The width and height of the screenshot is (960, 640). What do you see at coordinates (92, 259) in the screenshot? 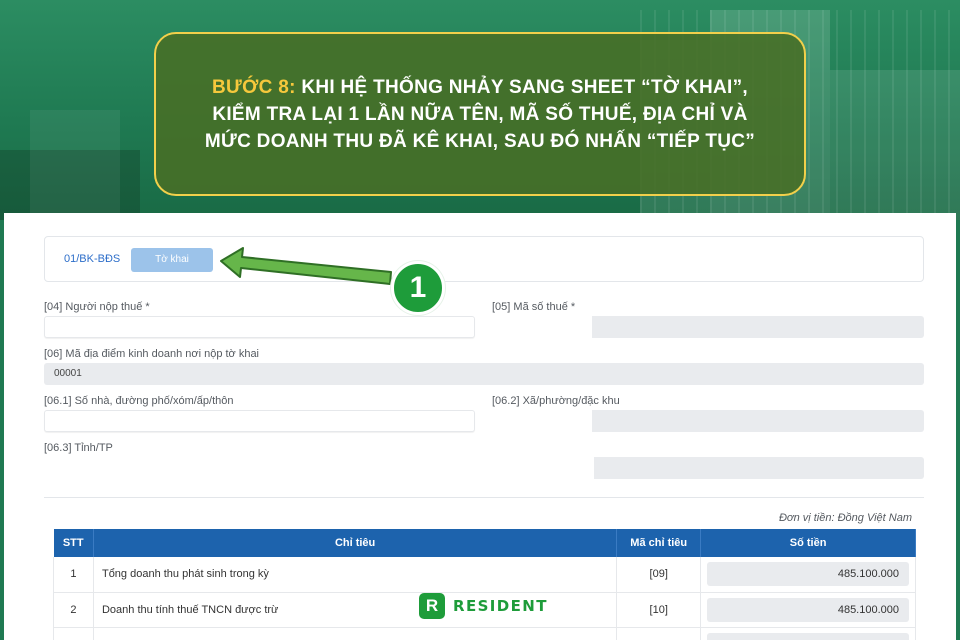
I see `tab-bk-bds: 01/BK-BĐS` at bounding box center [92, 259].